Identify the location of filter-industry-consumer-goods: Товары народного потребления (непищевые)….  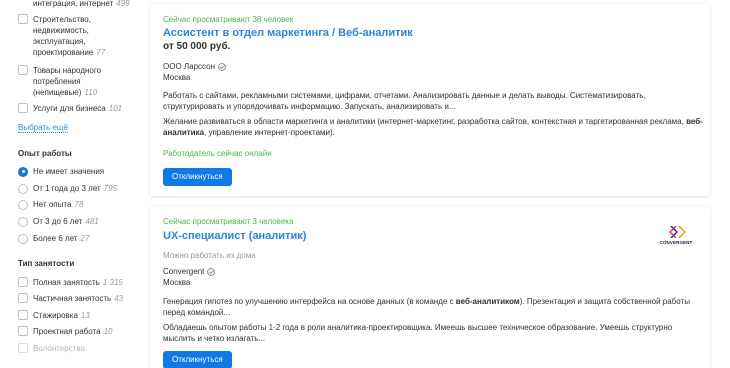
(77, 81).